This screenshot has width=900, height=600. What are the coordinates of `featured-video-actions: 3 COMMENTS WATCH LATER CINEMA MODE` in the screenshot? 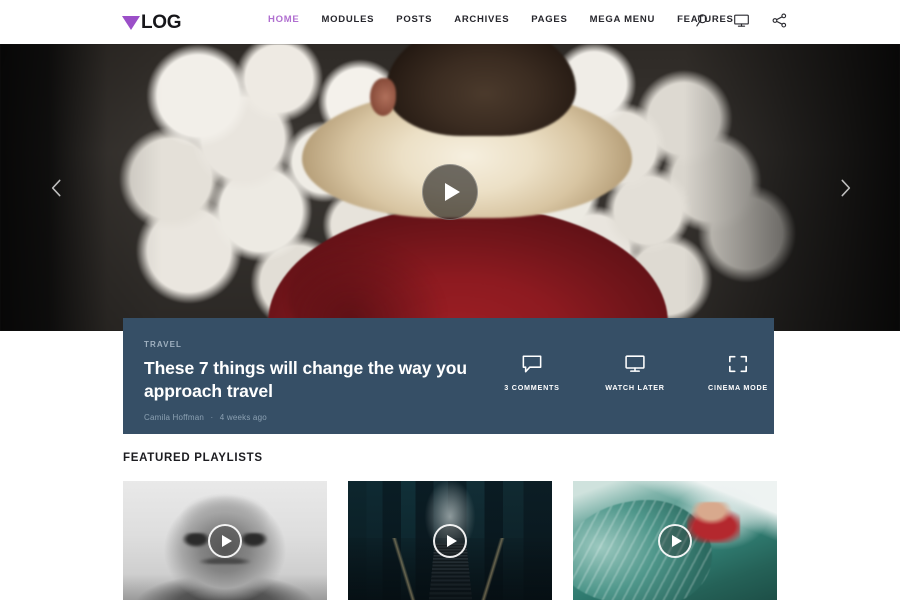 It's located at (635, 376).